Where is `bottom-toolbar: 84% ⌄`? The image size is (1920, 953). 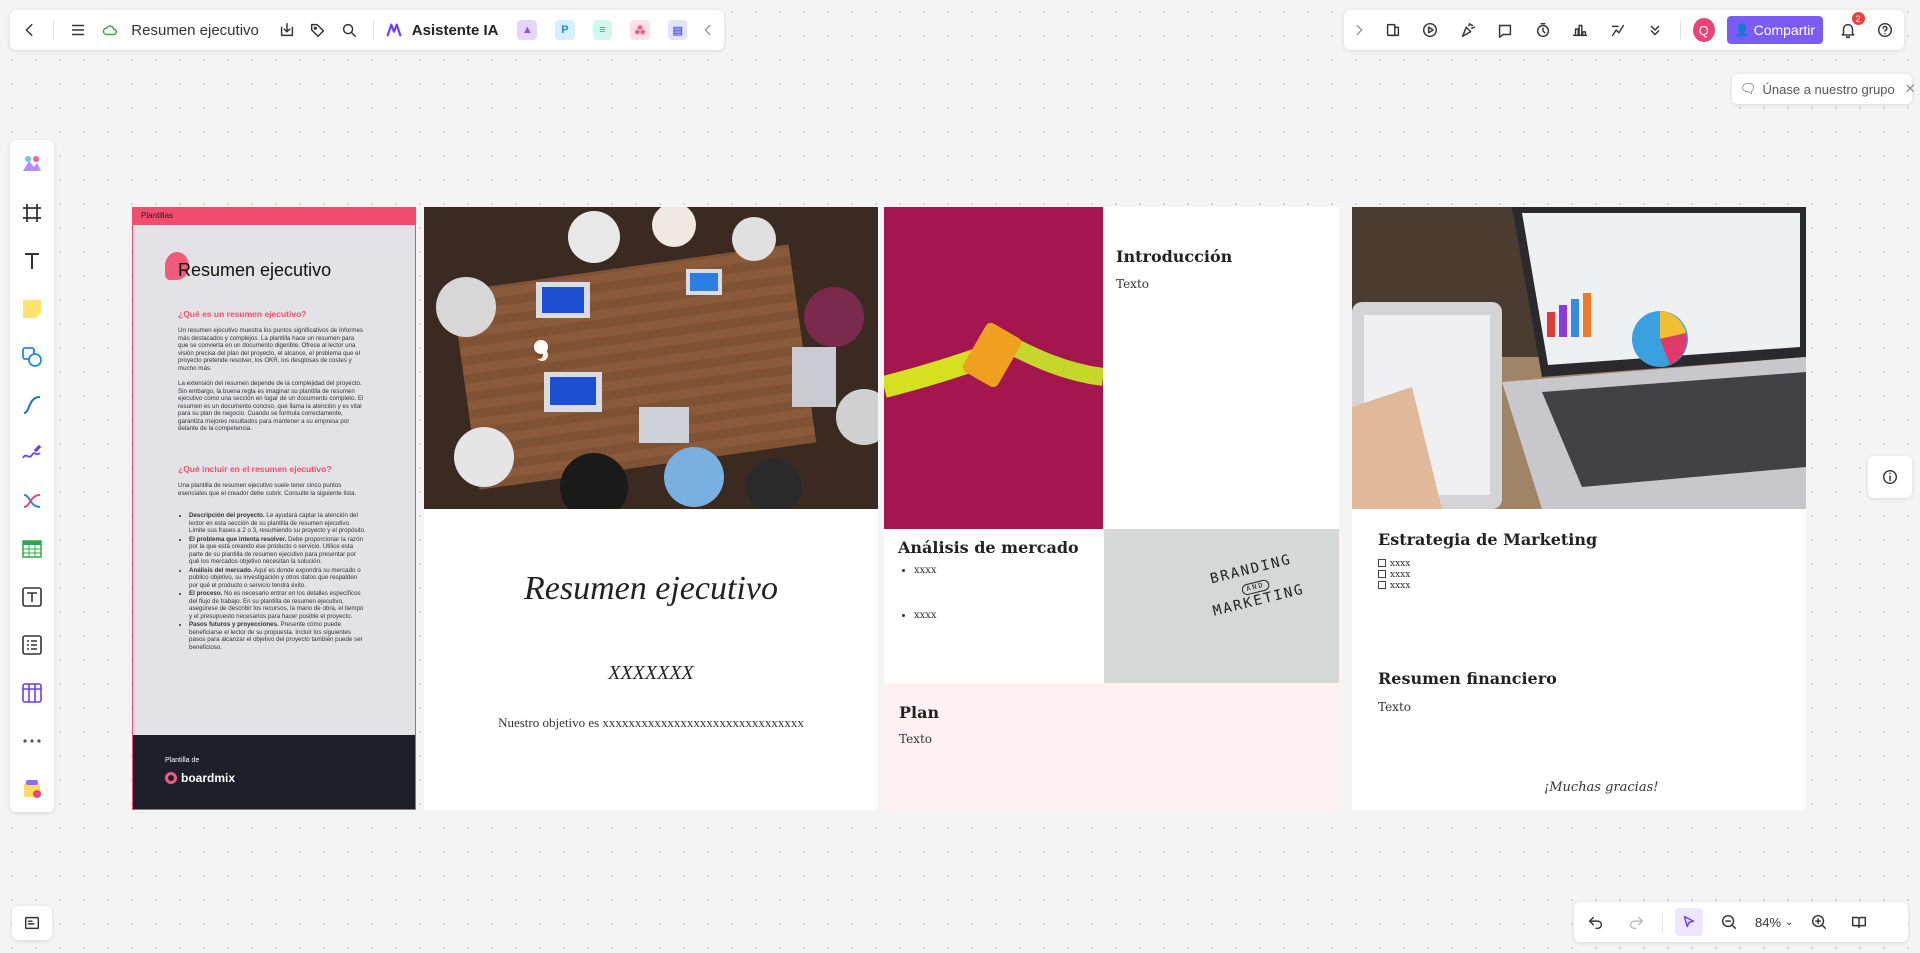
bottom-toolbar: 84% ⌄ is located at coordinates (1741, 922).